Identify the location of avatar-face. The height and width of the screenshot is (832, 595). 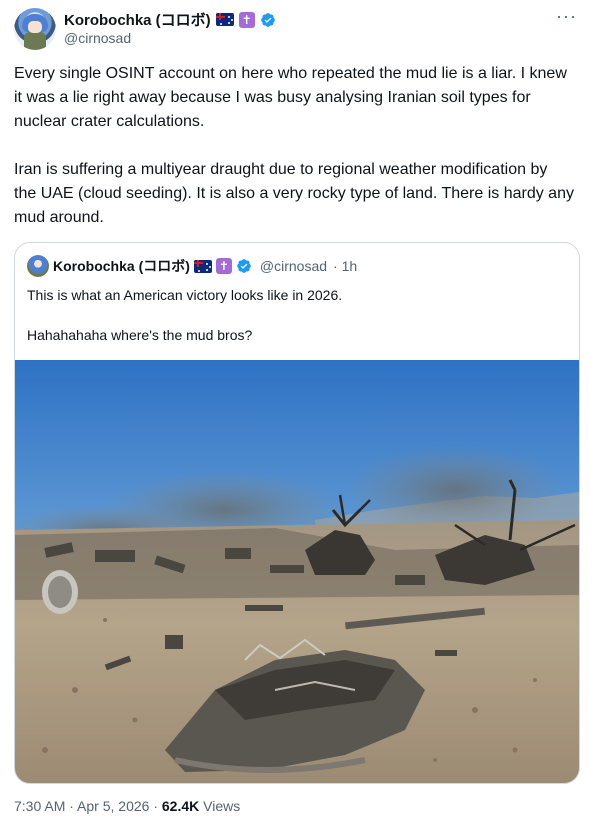
(35, 27).